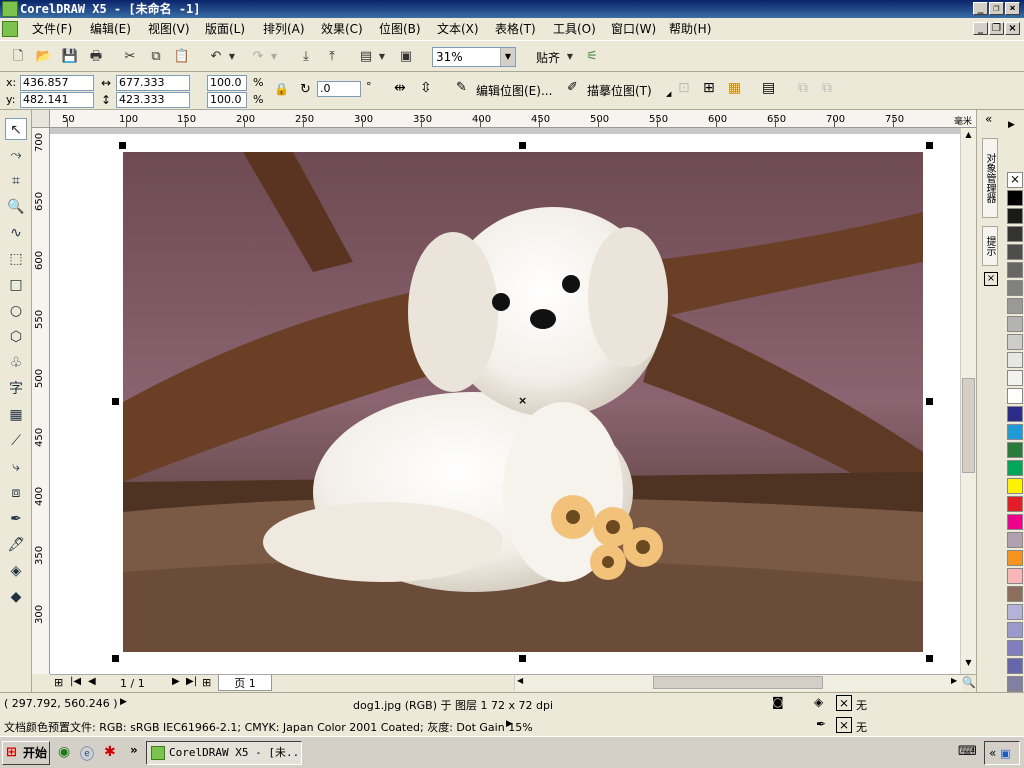 The width and height of the screenshot is (1024, 768). Describe the element at coordinates (87, 754) in the screenshot. I see `ie-quicklaunch-icon: ⓔ` at that location.